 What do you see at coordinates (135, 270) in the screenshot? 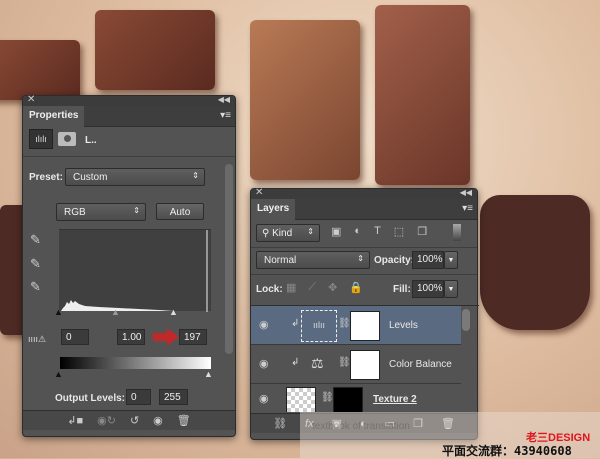
I see `histogram` at bounding box center [135, 270].